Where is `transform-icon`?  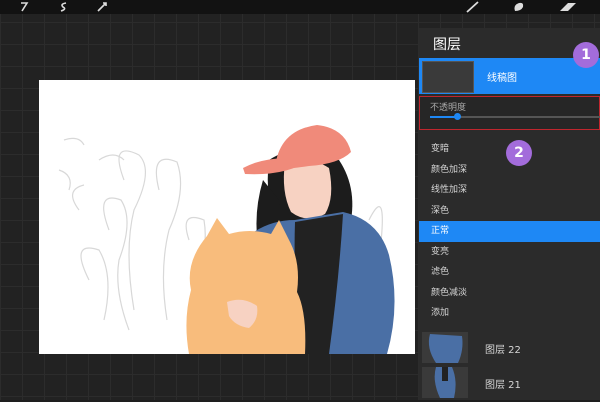
transform-icon is located at coordinates (102, 7).